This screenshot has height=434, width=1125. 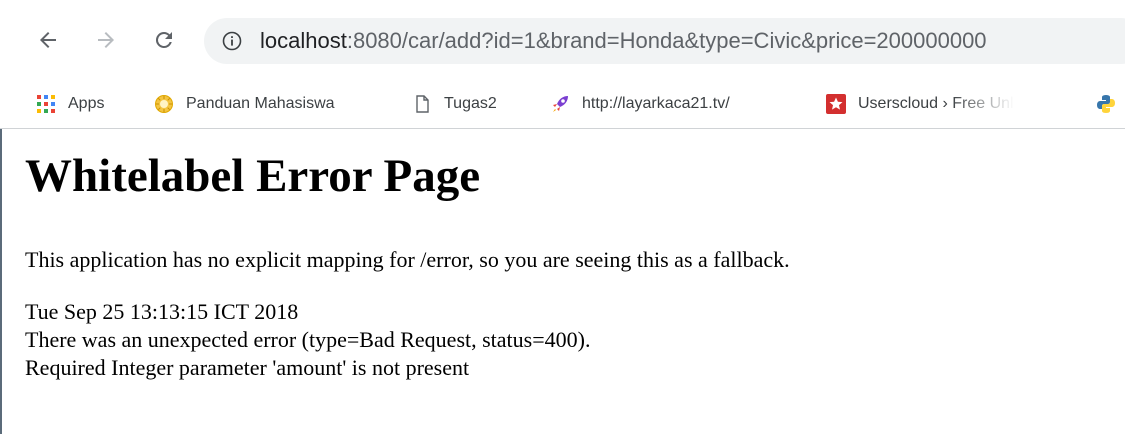 I want to click on reload-button, so click(x=164, y=40).